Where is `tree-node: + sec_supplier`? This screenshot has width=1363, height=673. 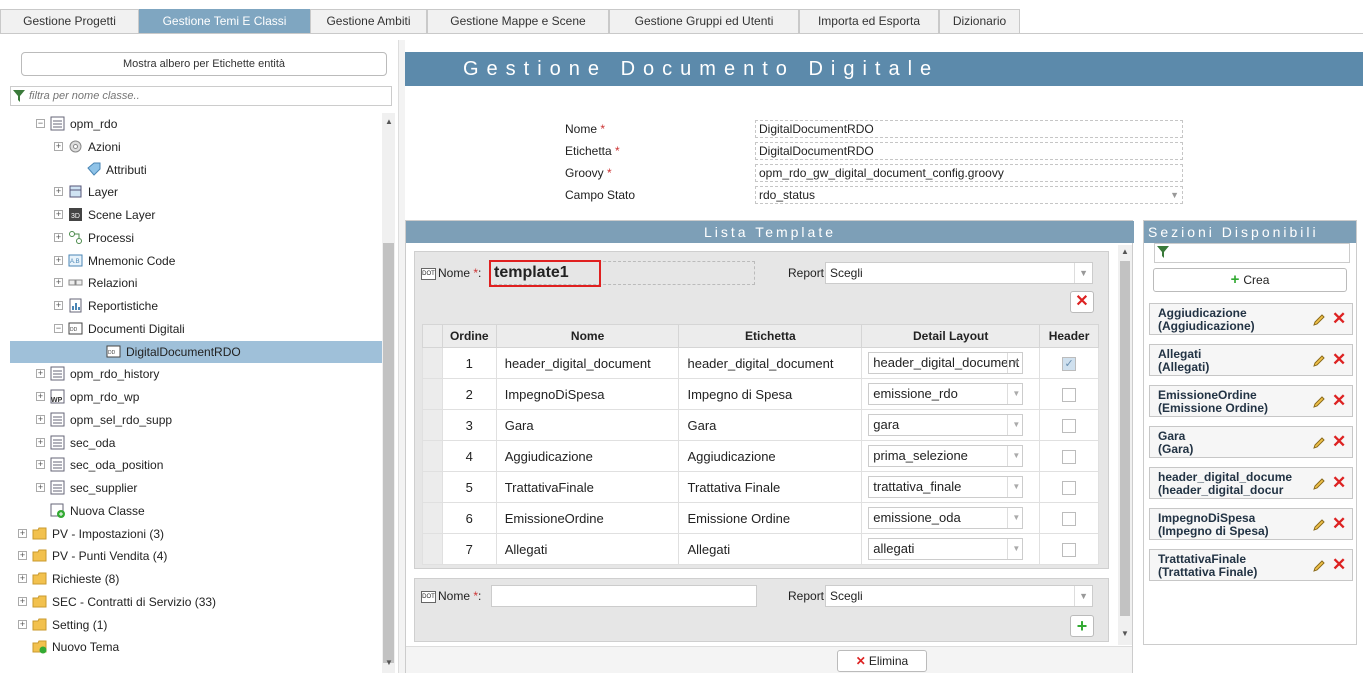
tree-node: + sec_supplier is located at coordinates (196, 488).